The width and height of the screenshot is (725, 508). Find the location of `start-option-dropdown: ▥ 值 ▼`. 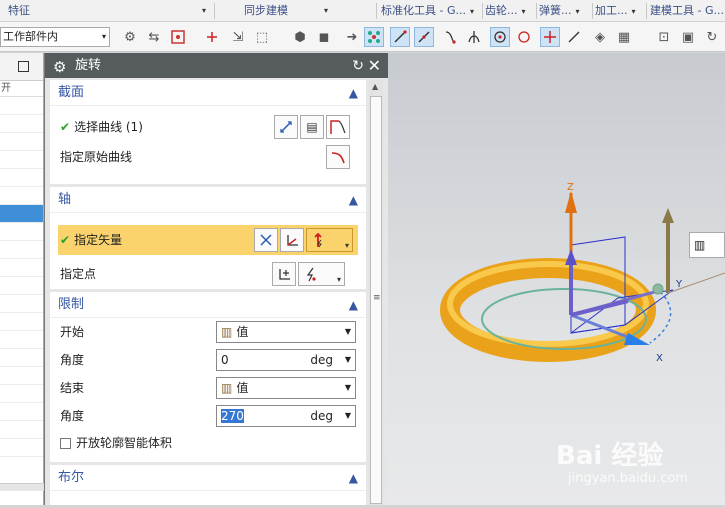

start-option-dropdown: ▥ 值 ▼ is located at coordinates (286, 332).